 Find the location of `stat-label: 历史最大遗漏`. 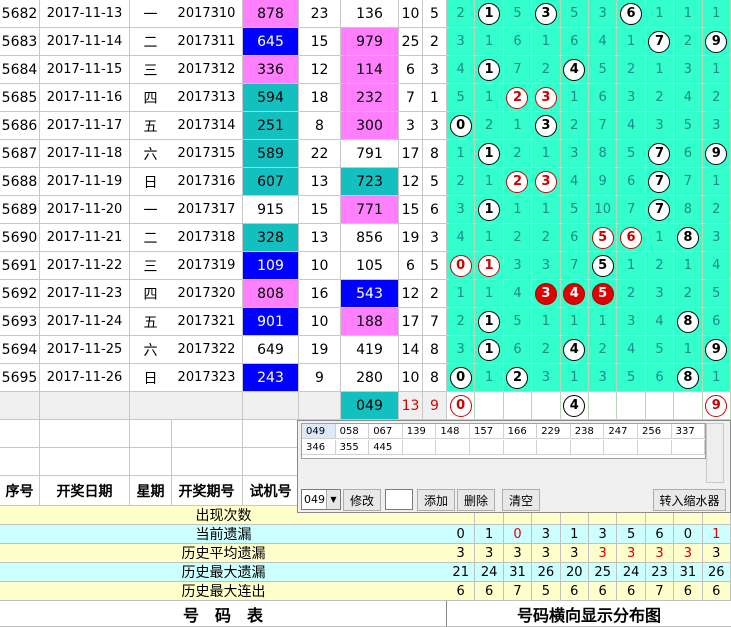

stat-label: 历史最大遗漏 is located at coordinates (223, 572).